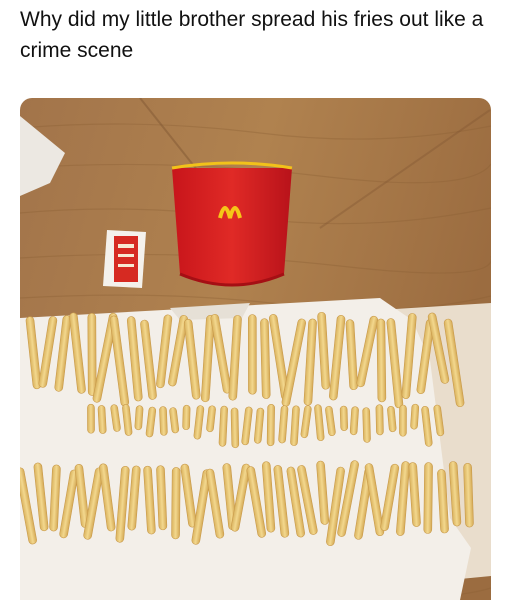 Image resolution: width=512 pixels, height=600 pixels. I want to click on ketchup-packet, so click(124, 259).